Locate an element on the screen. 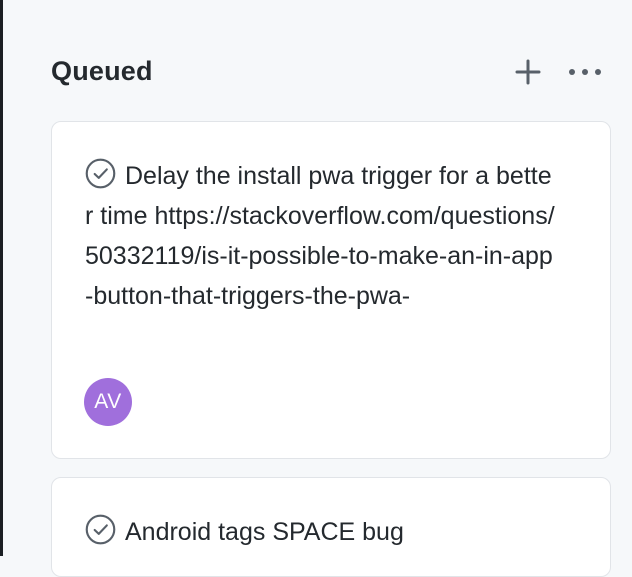 This screenshot has width=632, height=577. add-card-button is located at coordinates (528, 72).